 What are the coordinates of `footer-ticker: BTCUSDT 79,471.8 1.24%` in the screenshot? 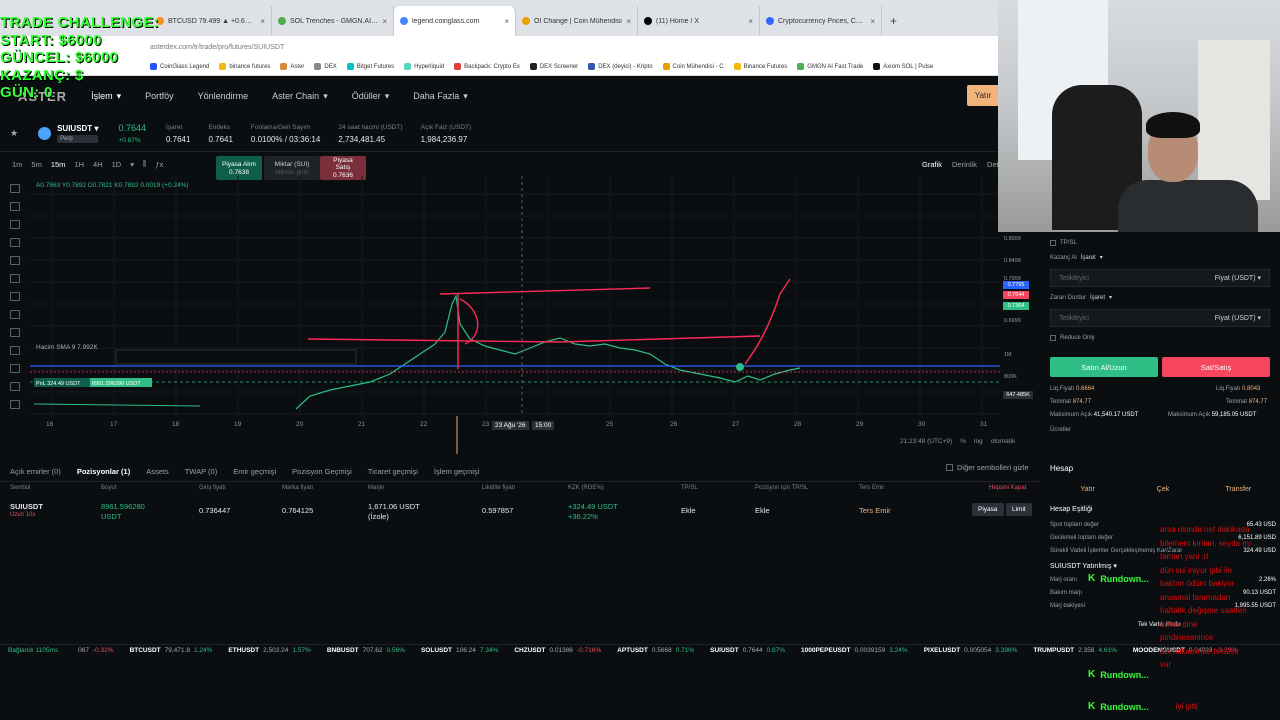 It's located at (171, 650).